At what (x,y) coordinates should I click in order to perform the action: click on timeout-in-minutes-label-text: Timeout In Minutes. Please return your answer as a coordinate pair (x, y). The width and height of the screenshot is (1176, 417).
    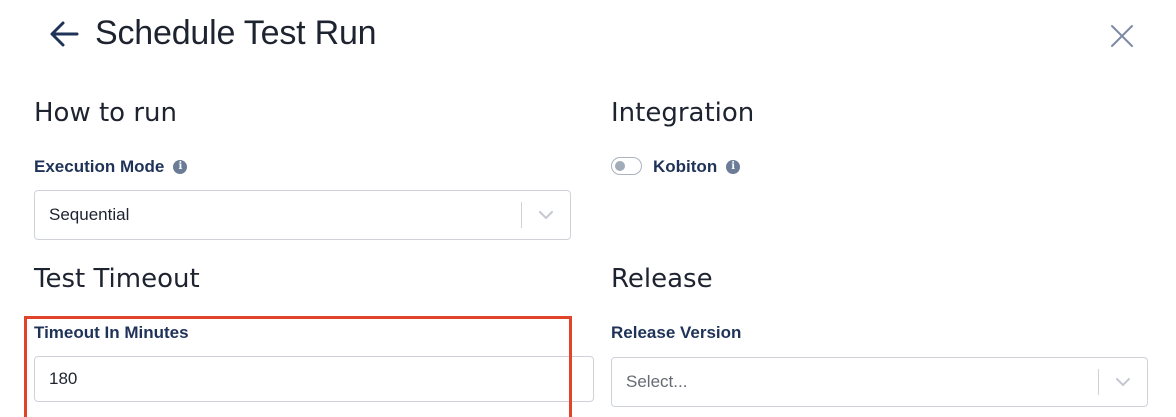
    Looking at the image, I should click on (111, 332).